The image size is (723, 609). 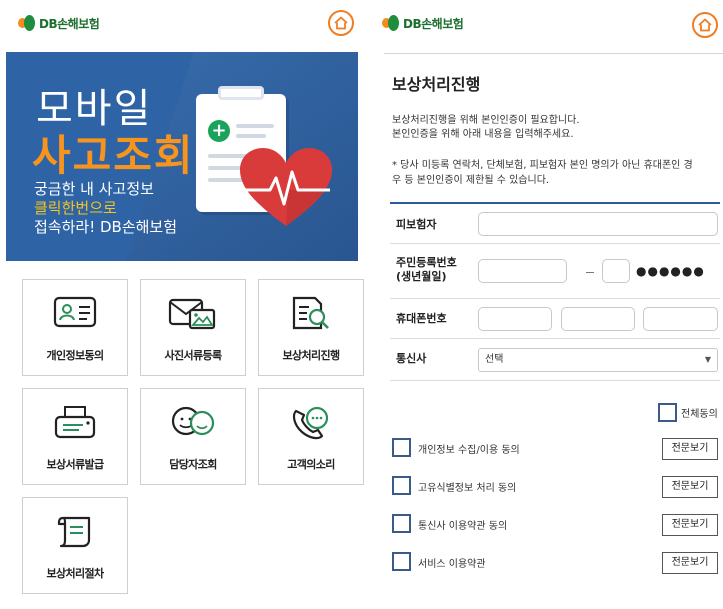 What do you see at coordinates (426, 269) in the screenshot?
I see `rrn-label: 주민등록번호 (생년월일)` at bounding box center [426, 269].